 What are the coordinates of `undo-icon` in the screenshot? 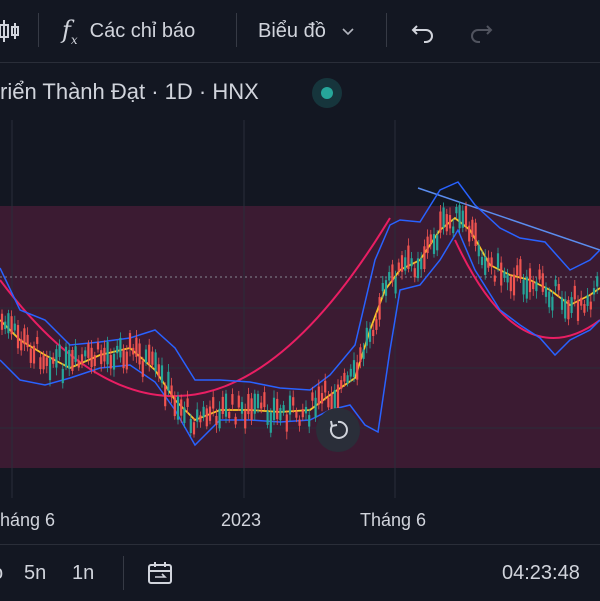 It's located at (423, 31).